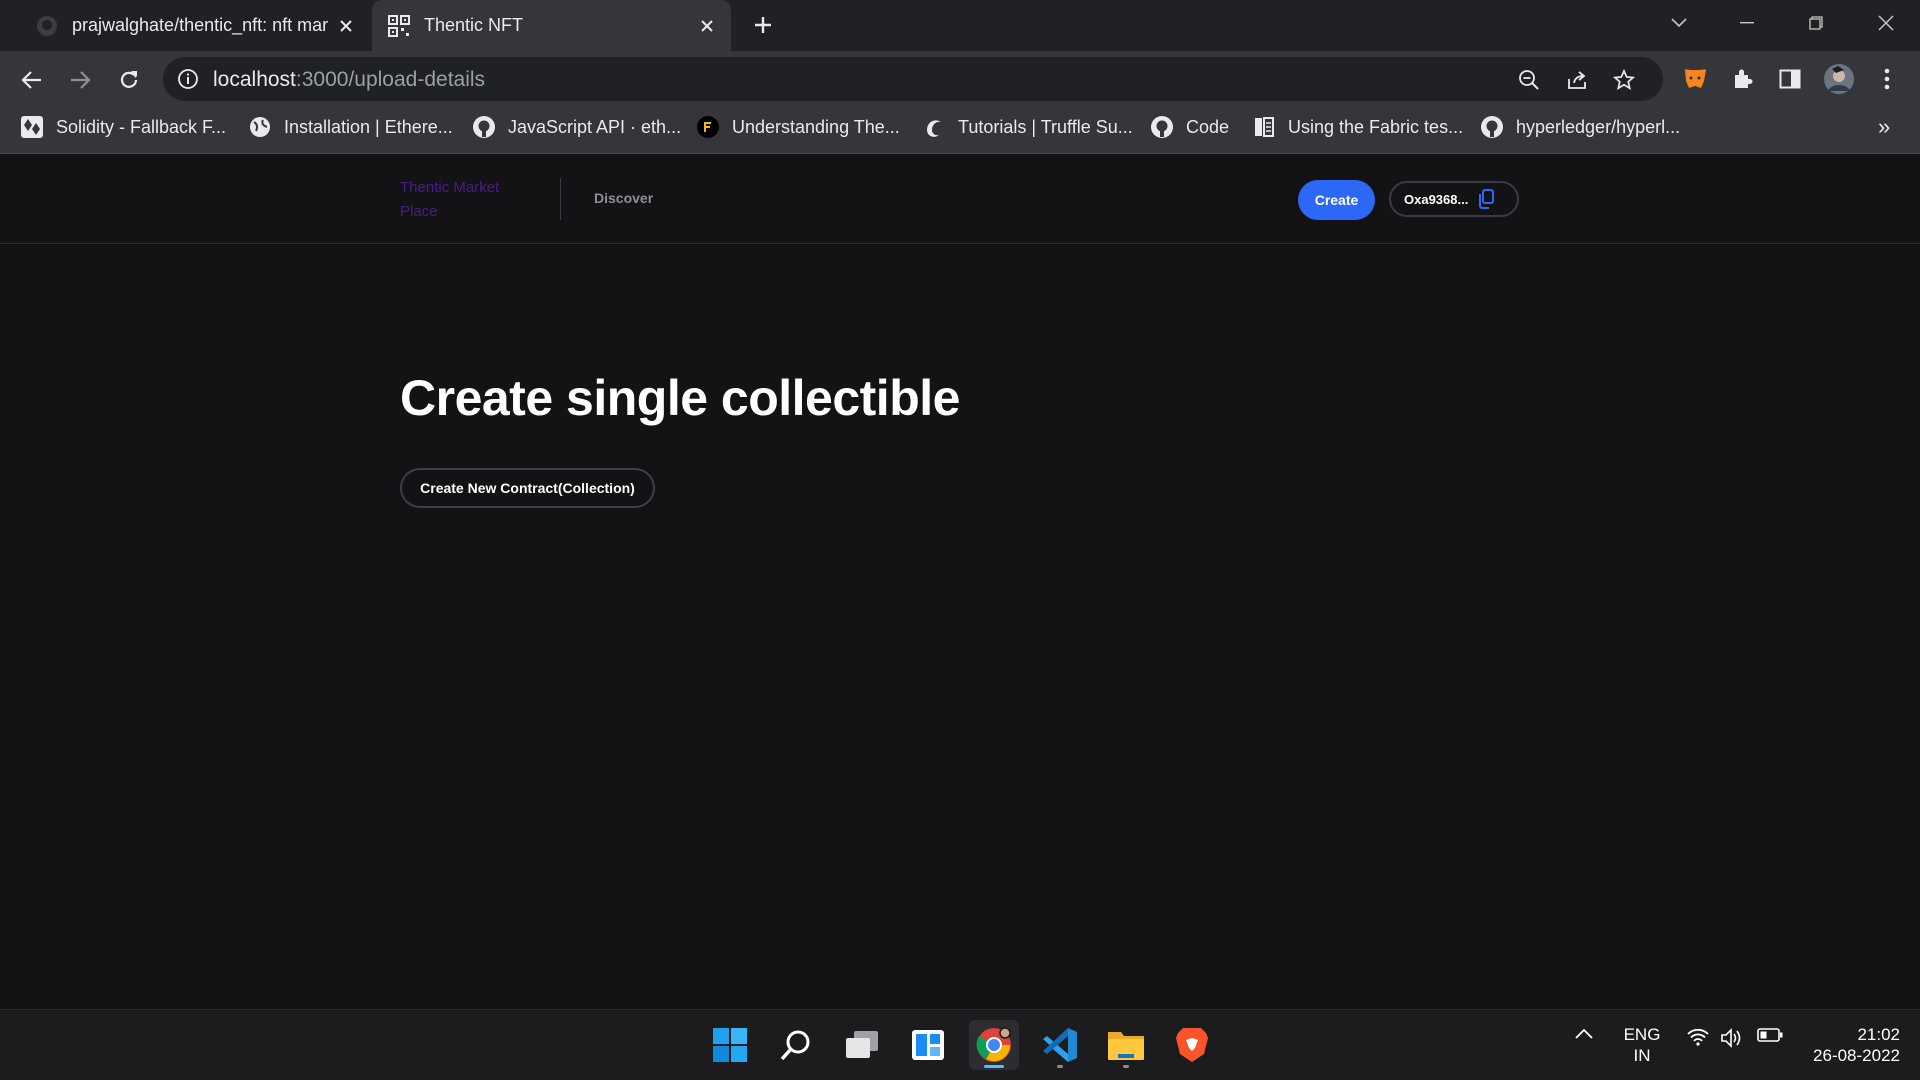 The width and height of the screenshot is (1920, 1080). I want to click on search-icon, so click(796, 1045).